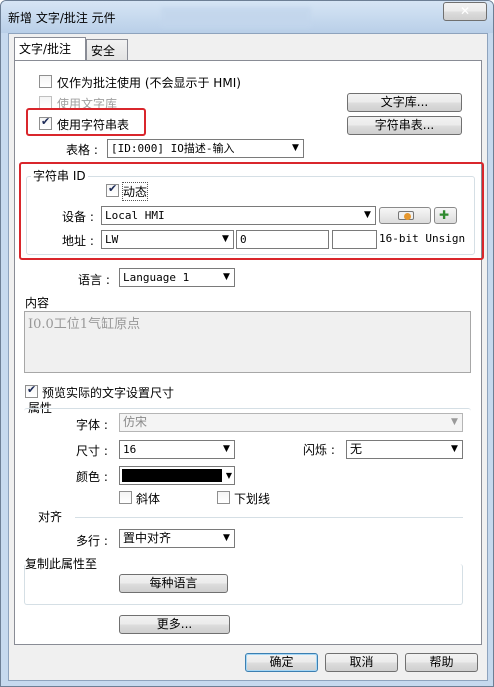 This screenshot has width=494, height=687. What do you see at coordinates (243, 584) in the screenshot?
I see `copy-attributes-group` at bounding box center [243, 584].